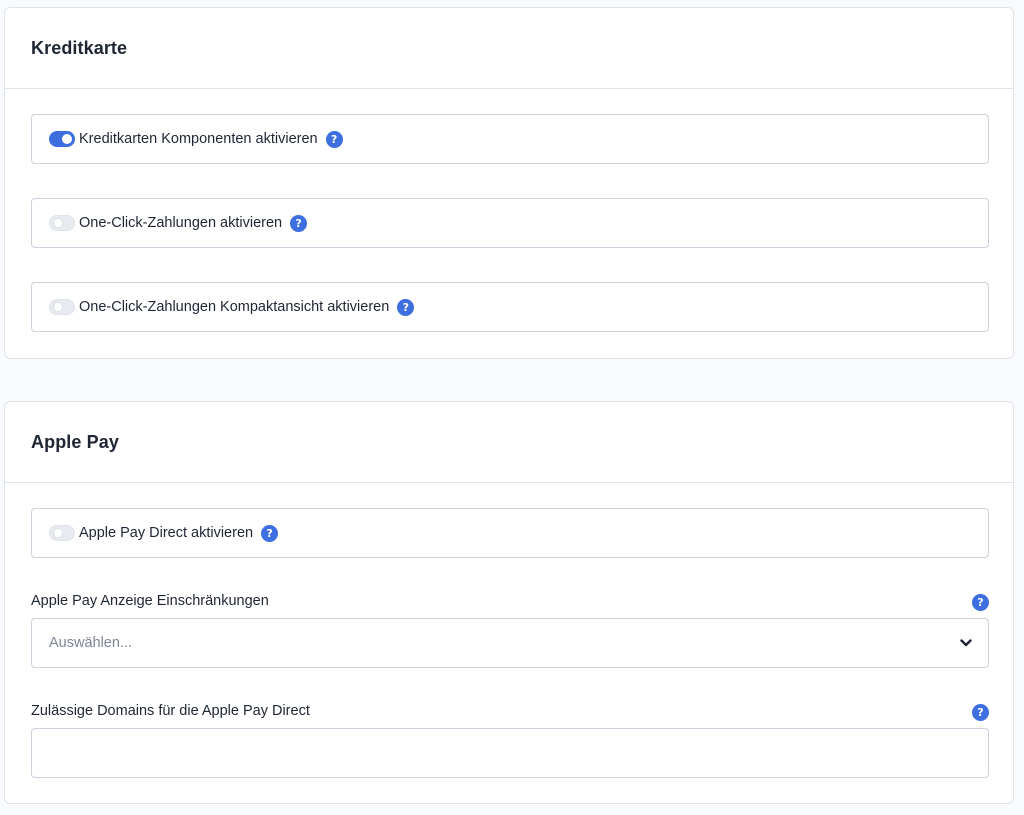 This screenshot has height=815, width=1024. I want to click on kreditkarten-komponenten-toggle, so click(62, 139).